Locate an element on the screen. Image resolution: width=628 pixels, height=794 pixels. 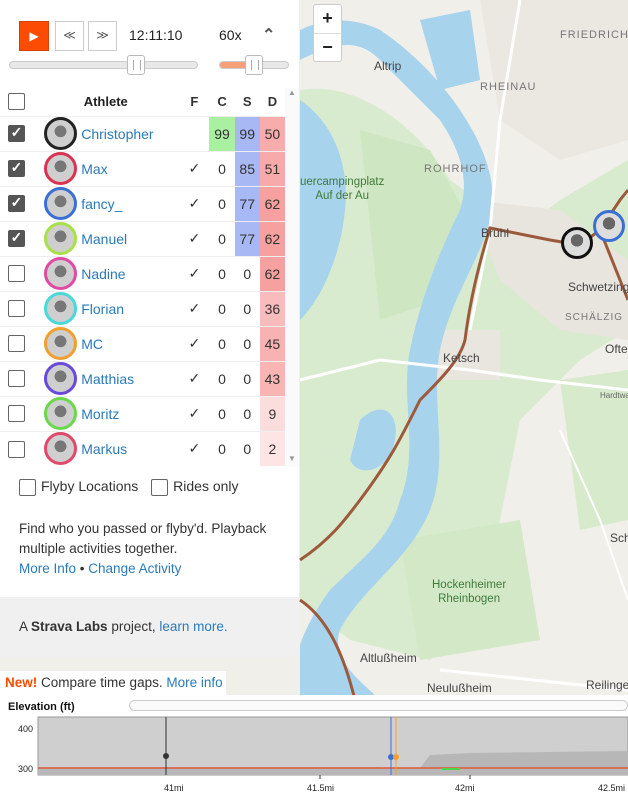
map-label-ketsch: Ketsch is located at coordinates (461, 358).